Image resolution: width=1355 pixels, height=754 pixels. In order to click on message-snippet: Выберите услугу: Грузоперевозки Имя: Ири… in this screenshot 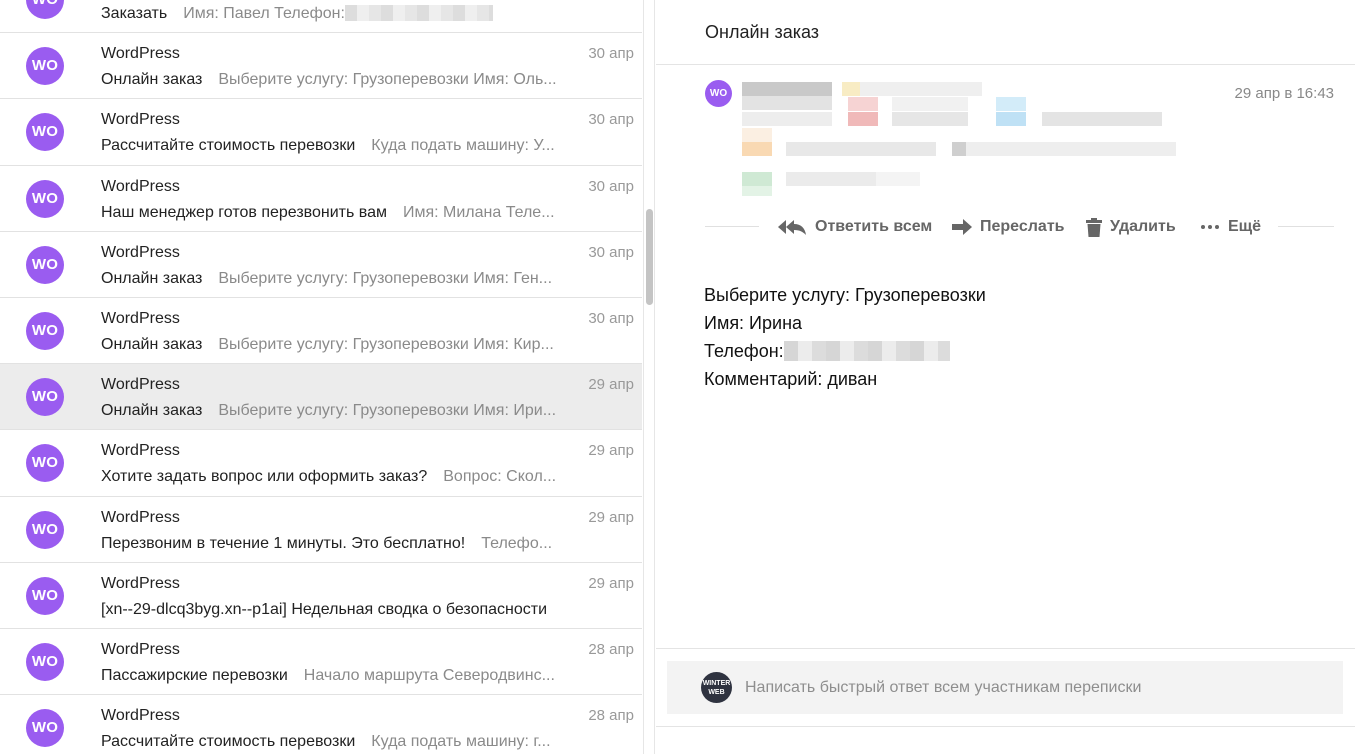, I will do `click(387, 411)`.